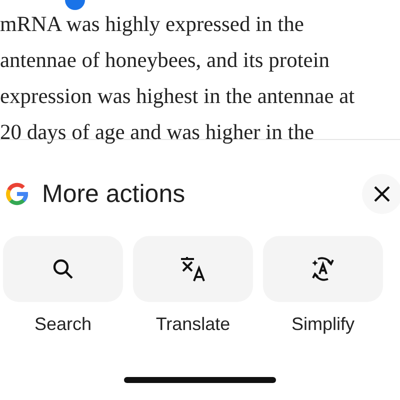 This screenshot has width=400, height=400. I want to click on action-label: Search, so click(63, 324).